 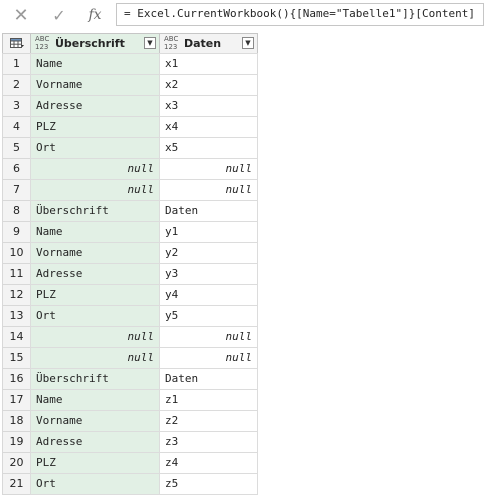 I want to click on table-row: 15 null null, so click(x=130, y=358).